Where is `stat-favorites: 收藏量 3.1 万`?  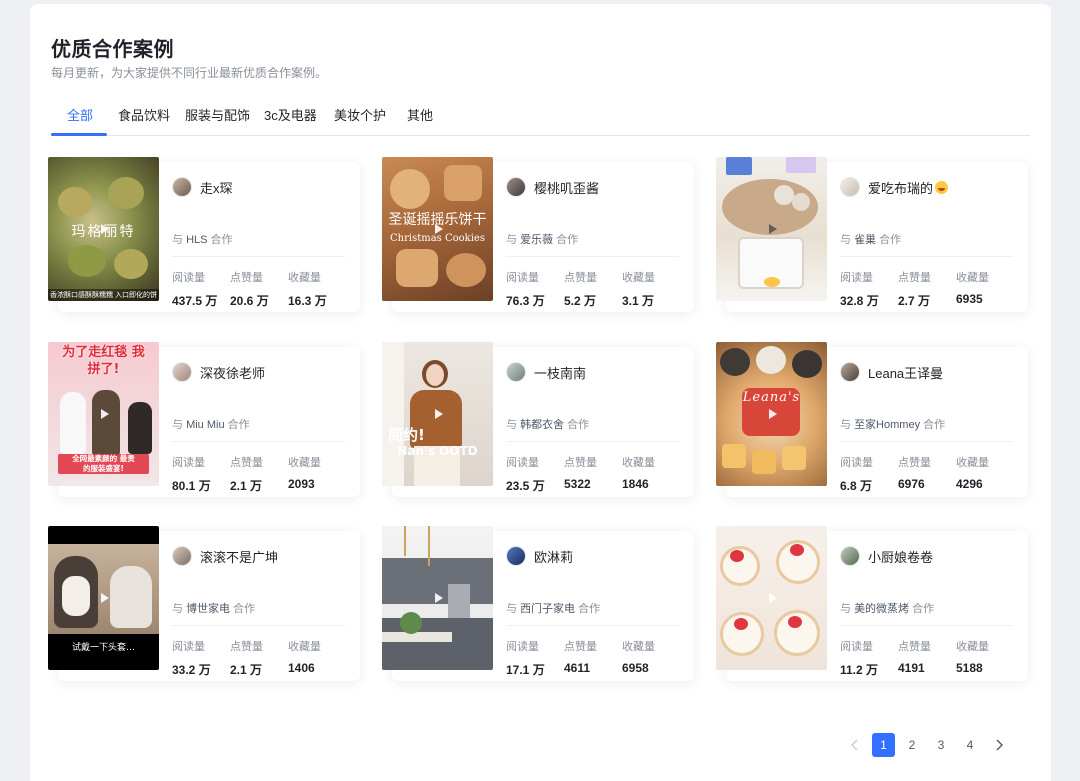
stat-favorites: 收藏量 3.1 万 is located at coordinates (638, 290).